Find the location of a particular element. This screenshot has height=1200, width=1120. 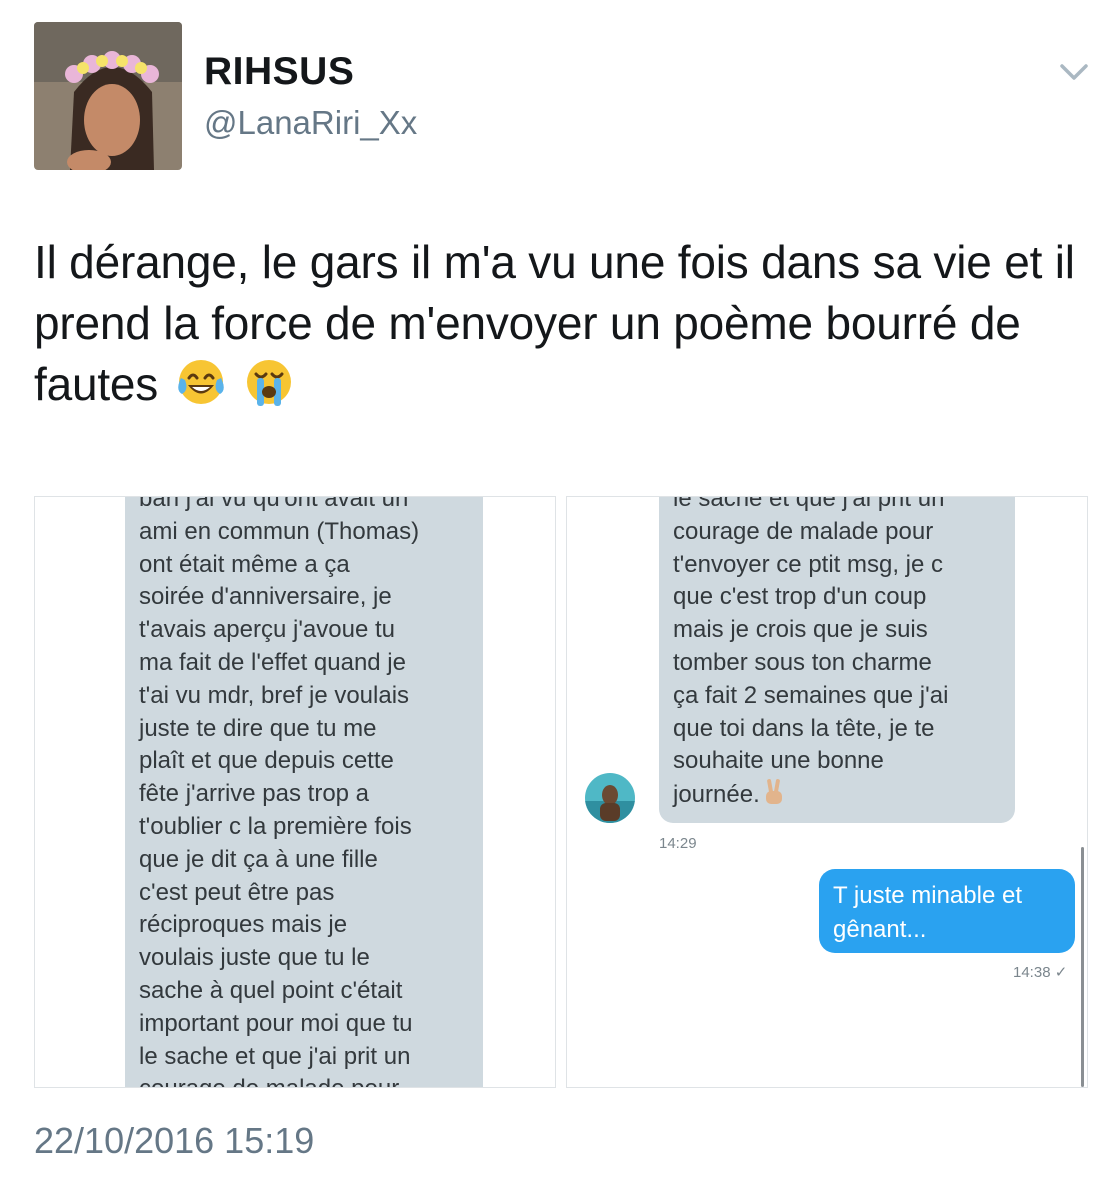

message-line-text: journée. is located at coordinates (716, 795).